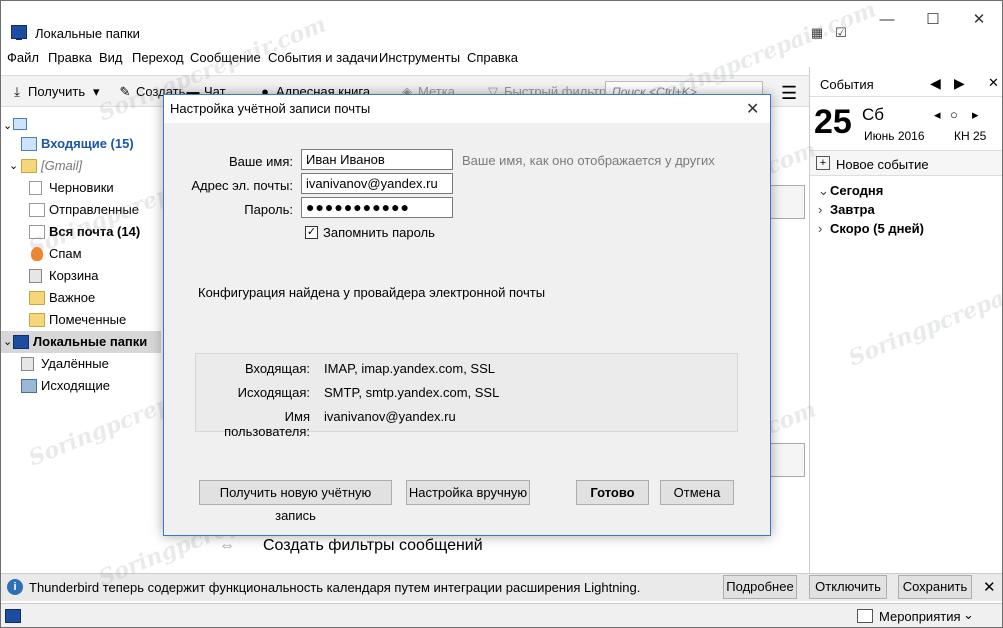 This screenshot has width=1003, height=628. What do you see at coordinates (37, 210) in the screenshot?
I see `sent-icon` at bounding box center [37, 210].